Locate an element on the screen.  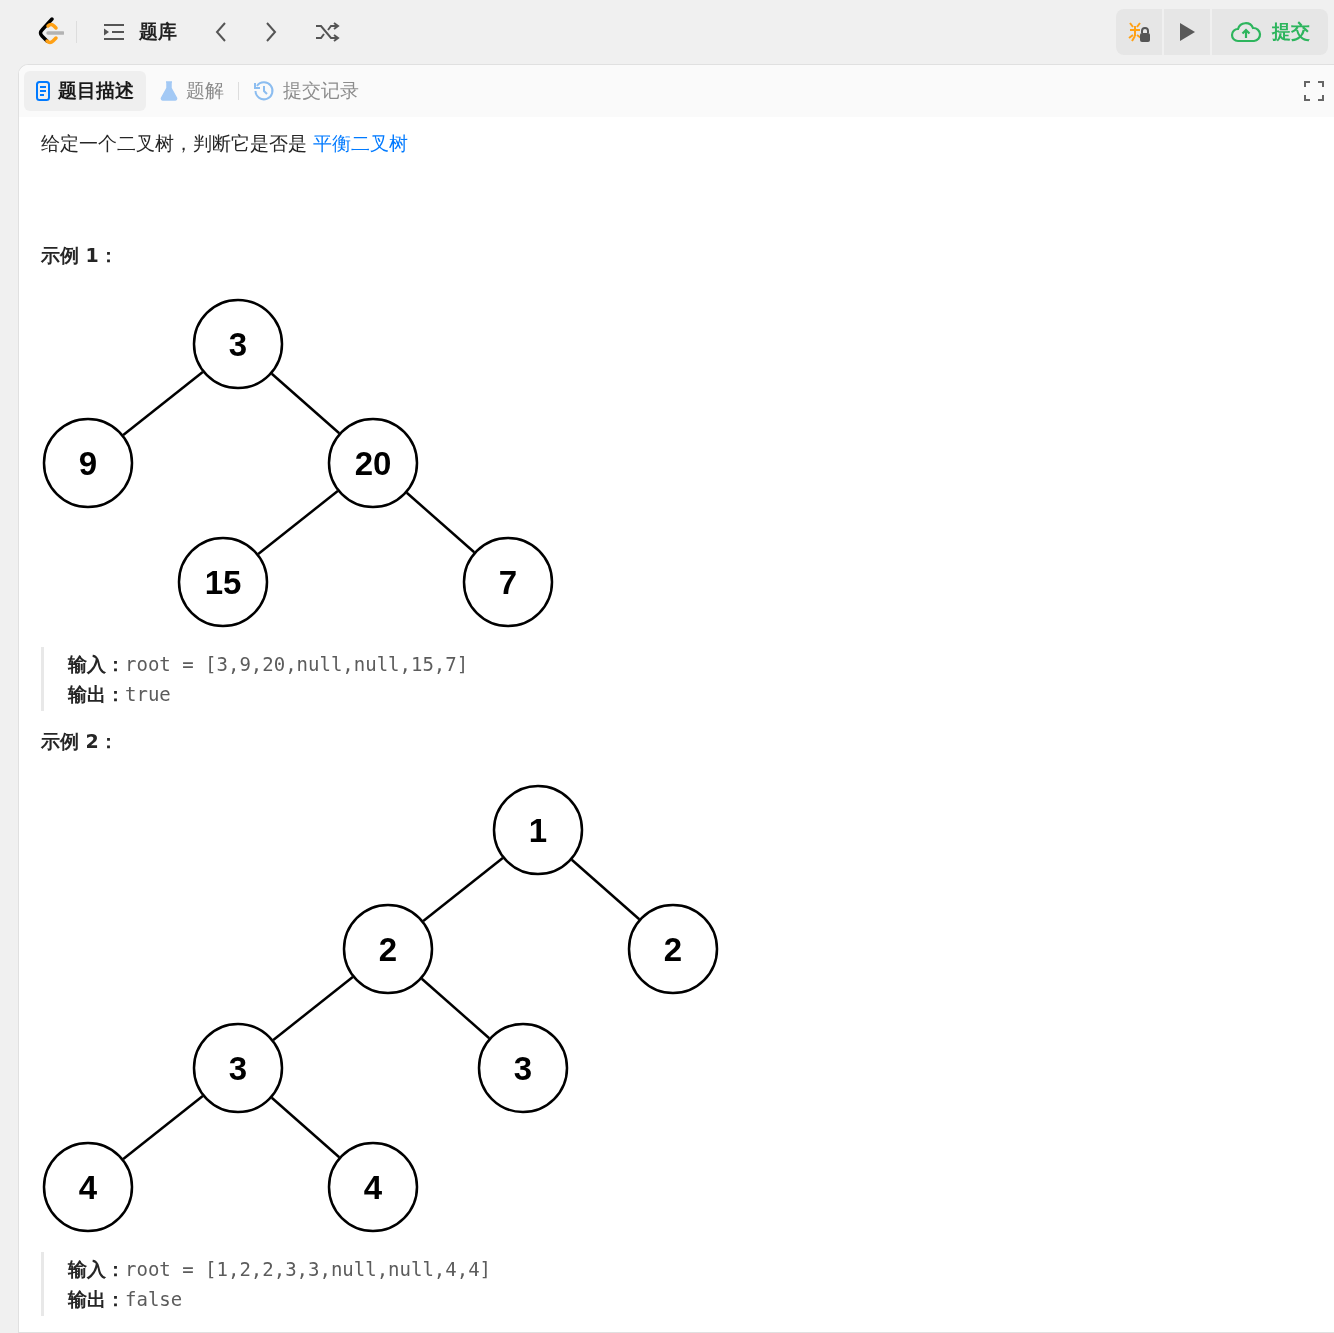
debug-button is located at coordinates (1139, 32).